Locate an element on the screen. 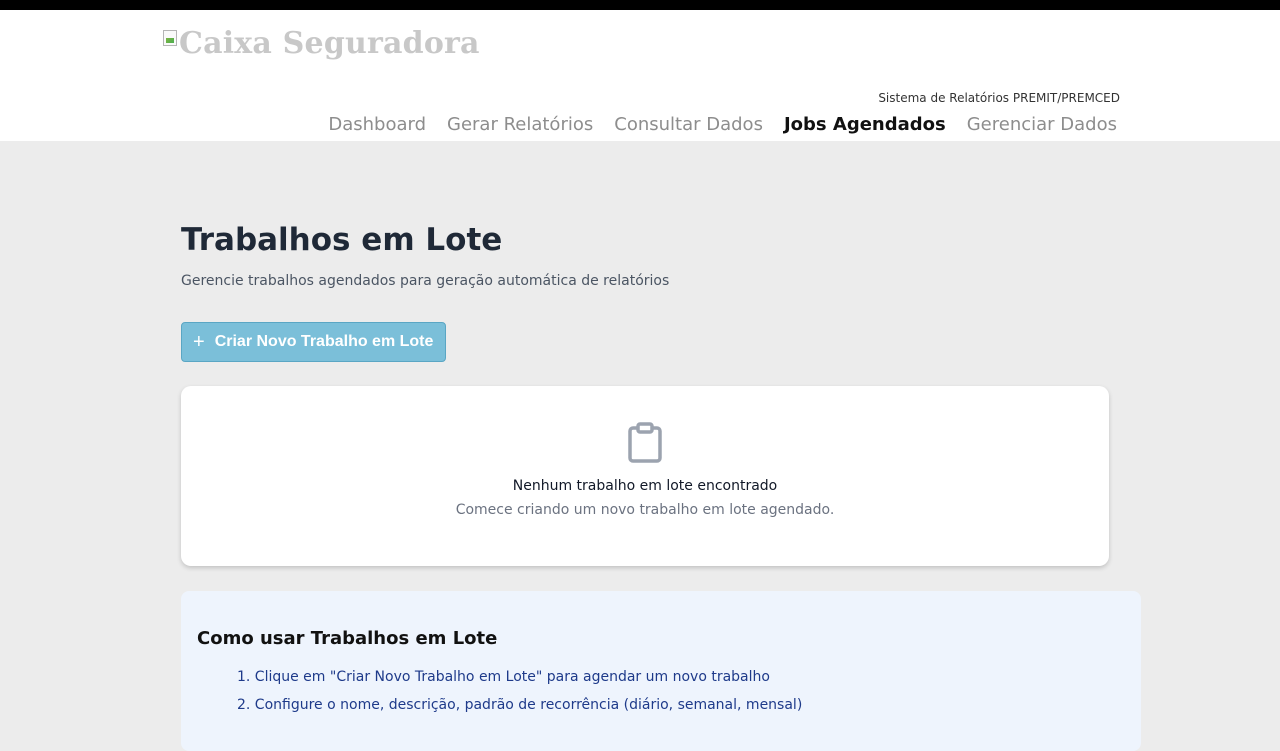 The image size is (1280, 751). empty-state-title: Nenhum trabalho em lote encontrado is located at coordinates (645, 486).